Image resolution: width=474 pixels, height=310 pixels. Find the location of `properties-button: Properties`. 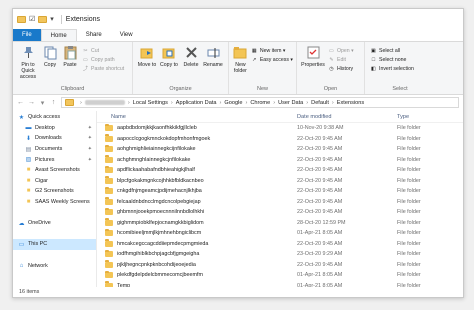

properties-button: Properties is located at coordinates (313, 56).